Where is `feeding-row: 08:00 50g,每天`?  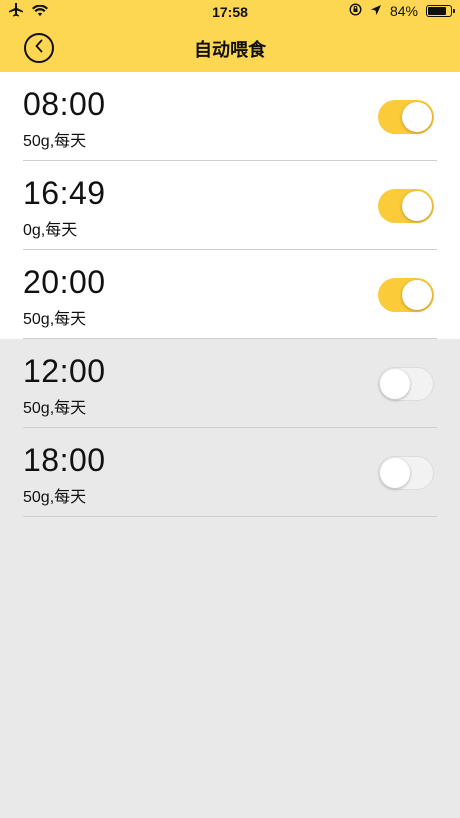 feeding-row: 08:00 50g,每天 is located at coordinates (230, 116).